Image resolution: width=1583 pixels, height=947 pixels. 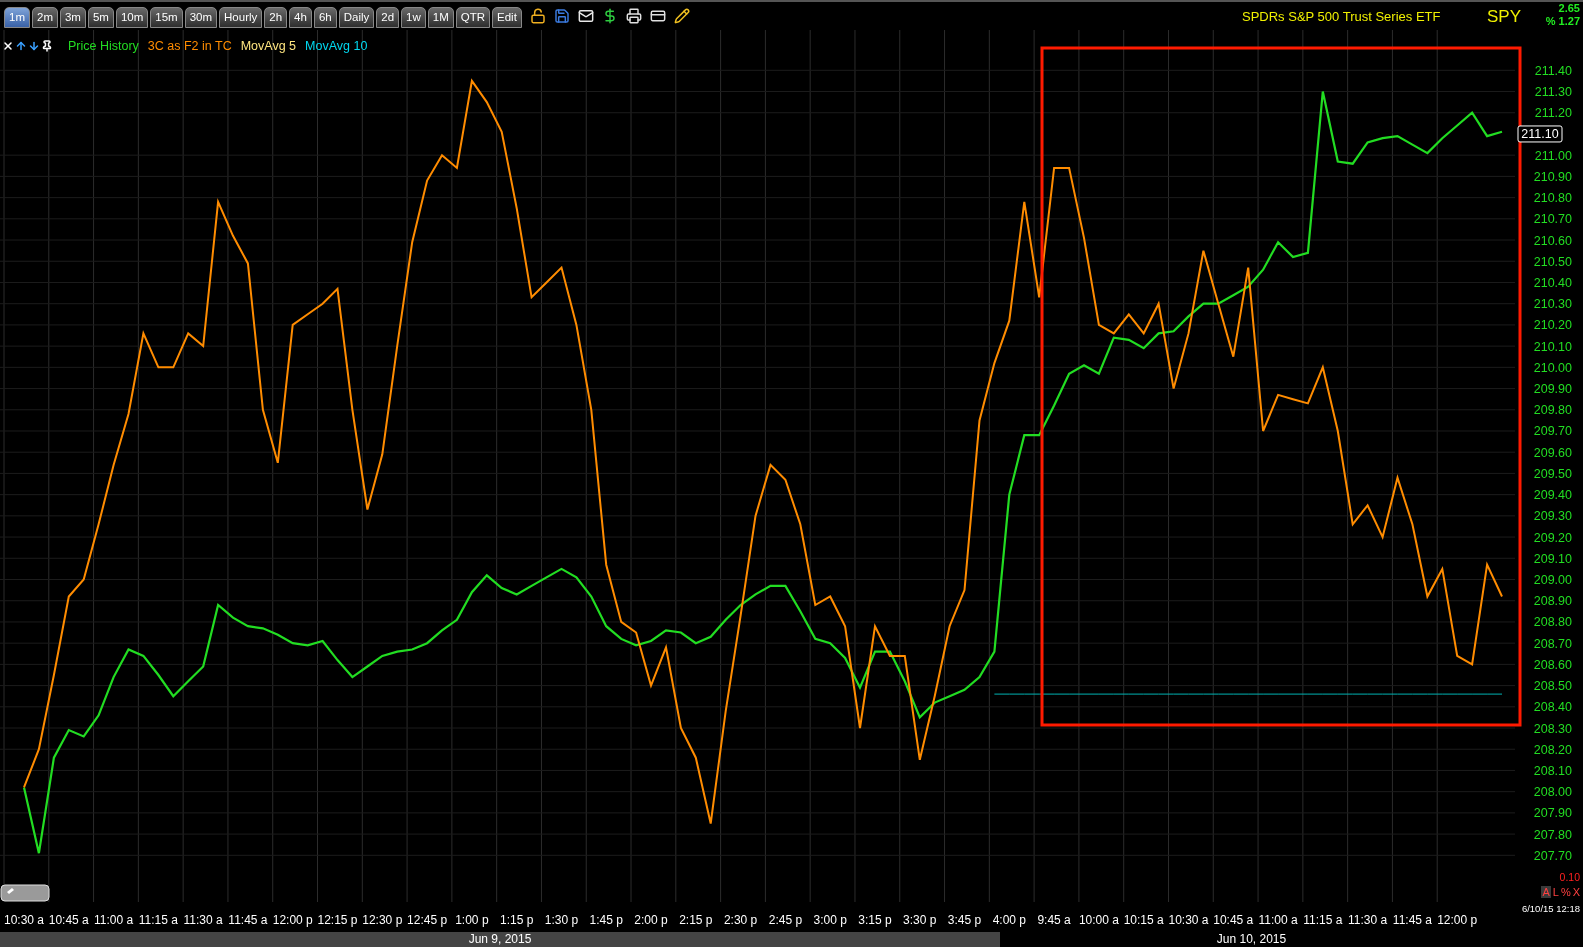 What do you see at coordinates (17, 17) in the screenshot?
I see `timeframe-tab: 1m` at bounding box center [17, 17].